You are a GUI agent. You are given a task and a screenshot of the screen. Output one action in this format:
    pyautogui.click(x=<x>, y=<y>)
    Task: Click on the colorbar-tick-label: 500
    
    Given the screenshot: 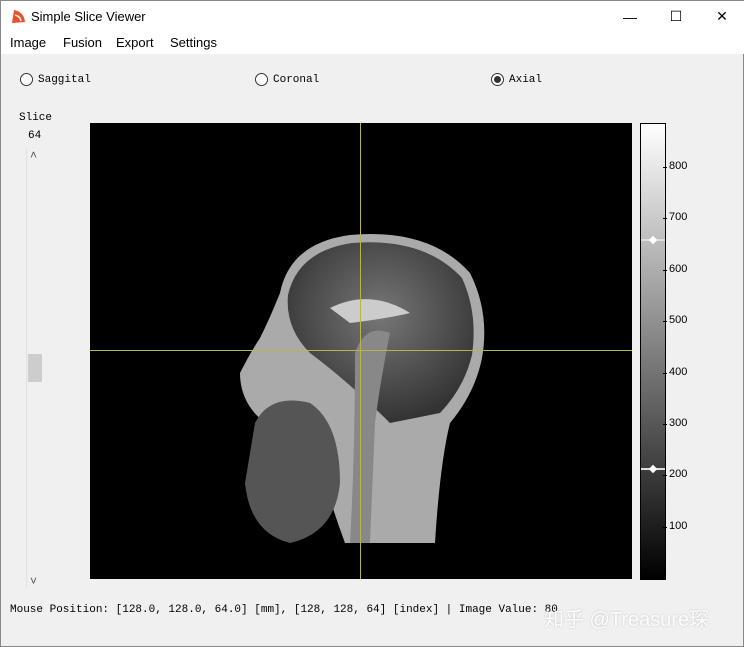 What is the action you would take?
    pyautogui.click(x=678, y=320)
    